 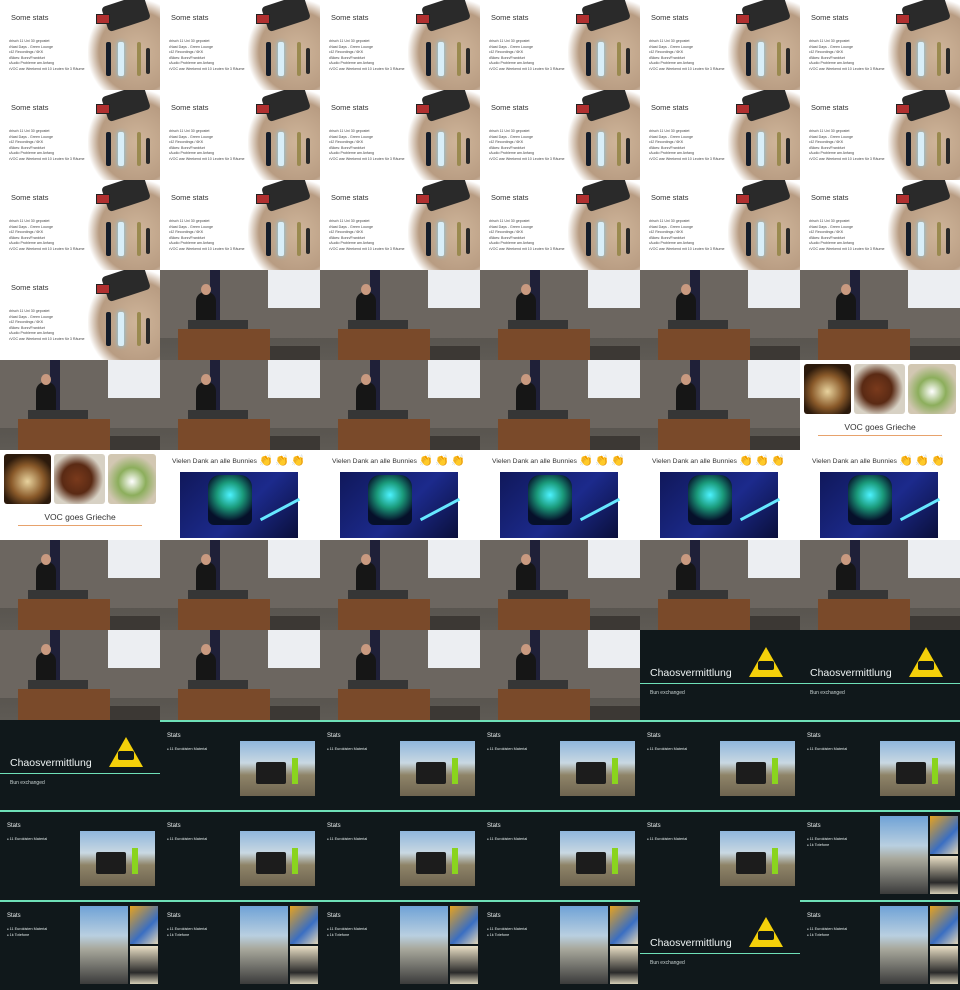 I want to click on bullet-list: 11 Eurokisten Material 1k Totefone, so click(x=347, y=932).